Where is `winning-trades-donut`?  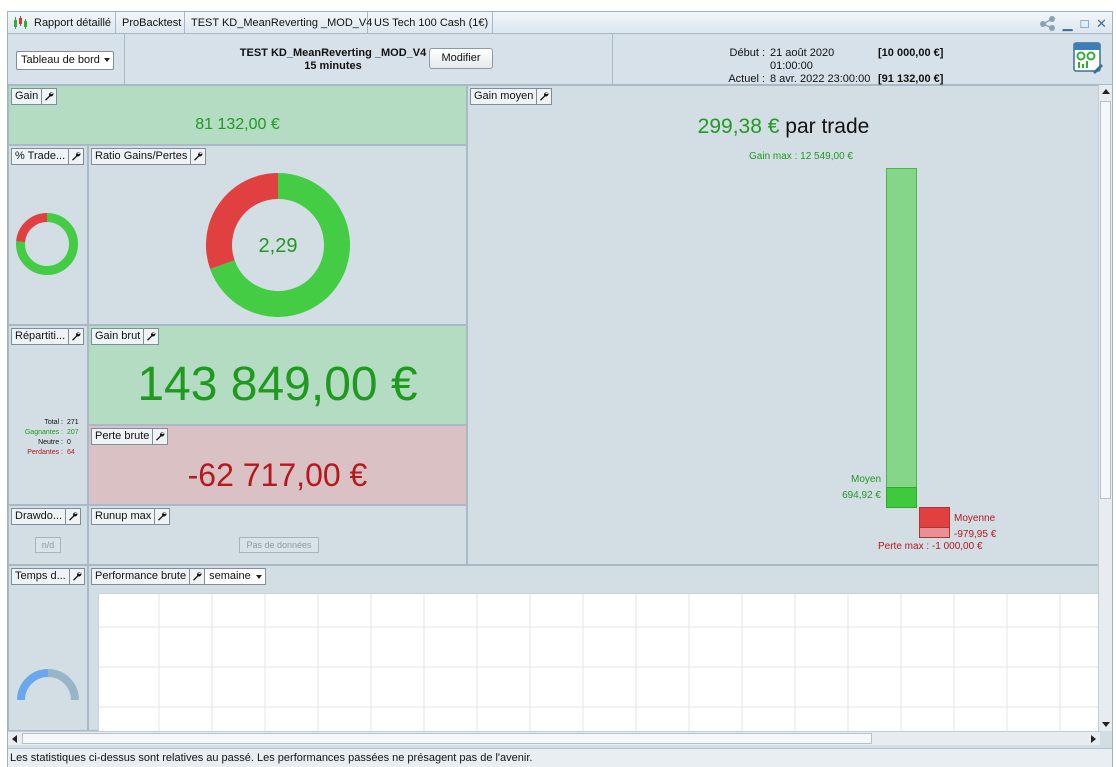
winning-trades-donut is located at coordinates (47, 244).